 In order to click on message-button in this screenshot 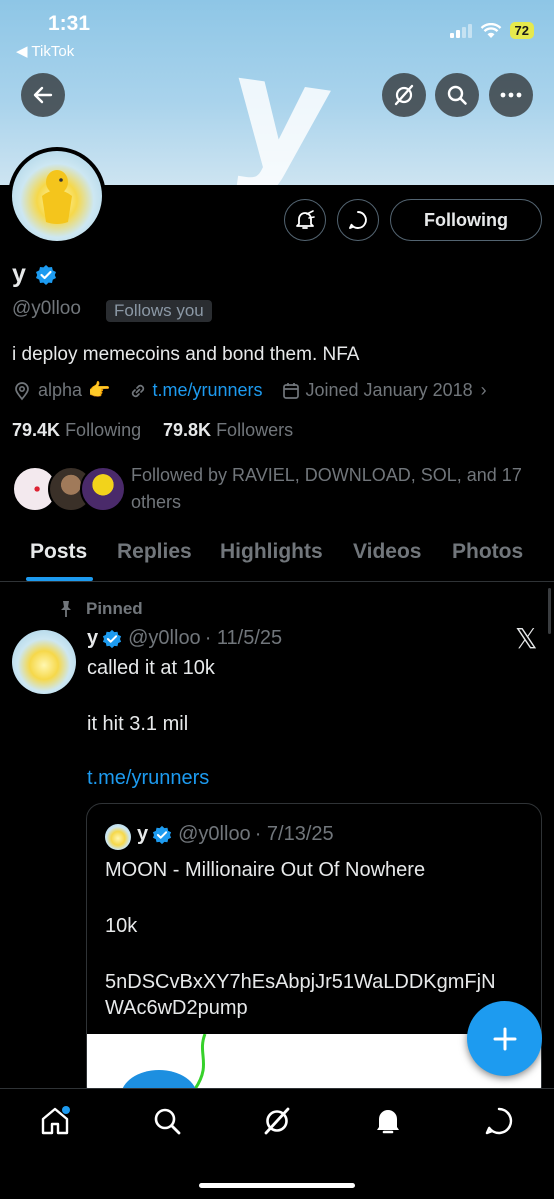, I will do `click(358, 220)`.